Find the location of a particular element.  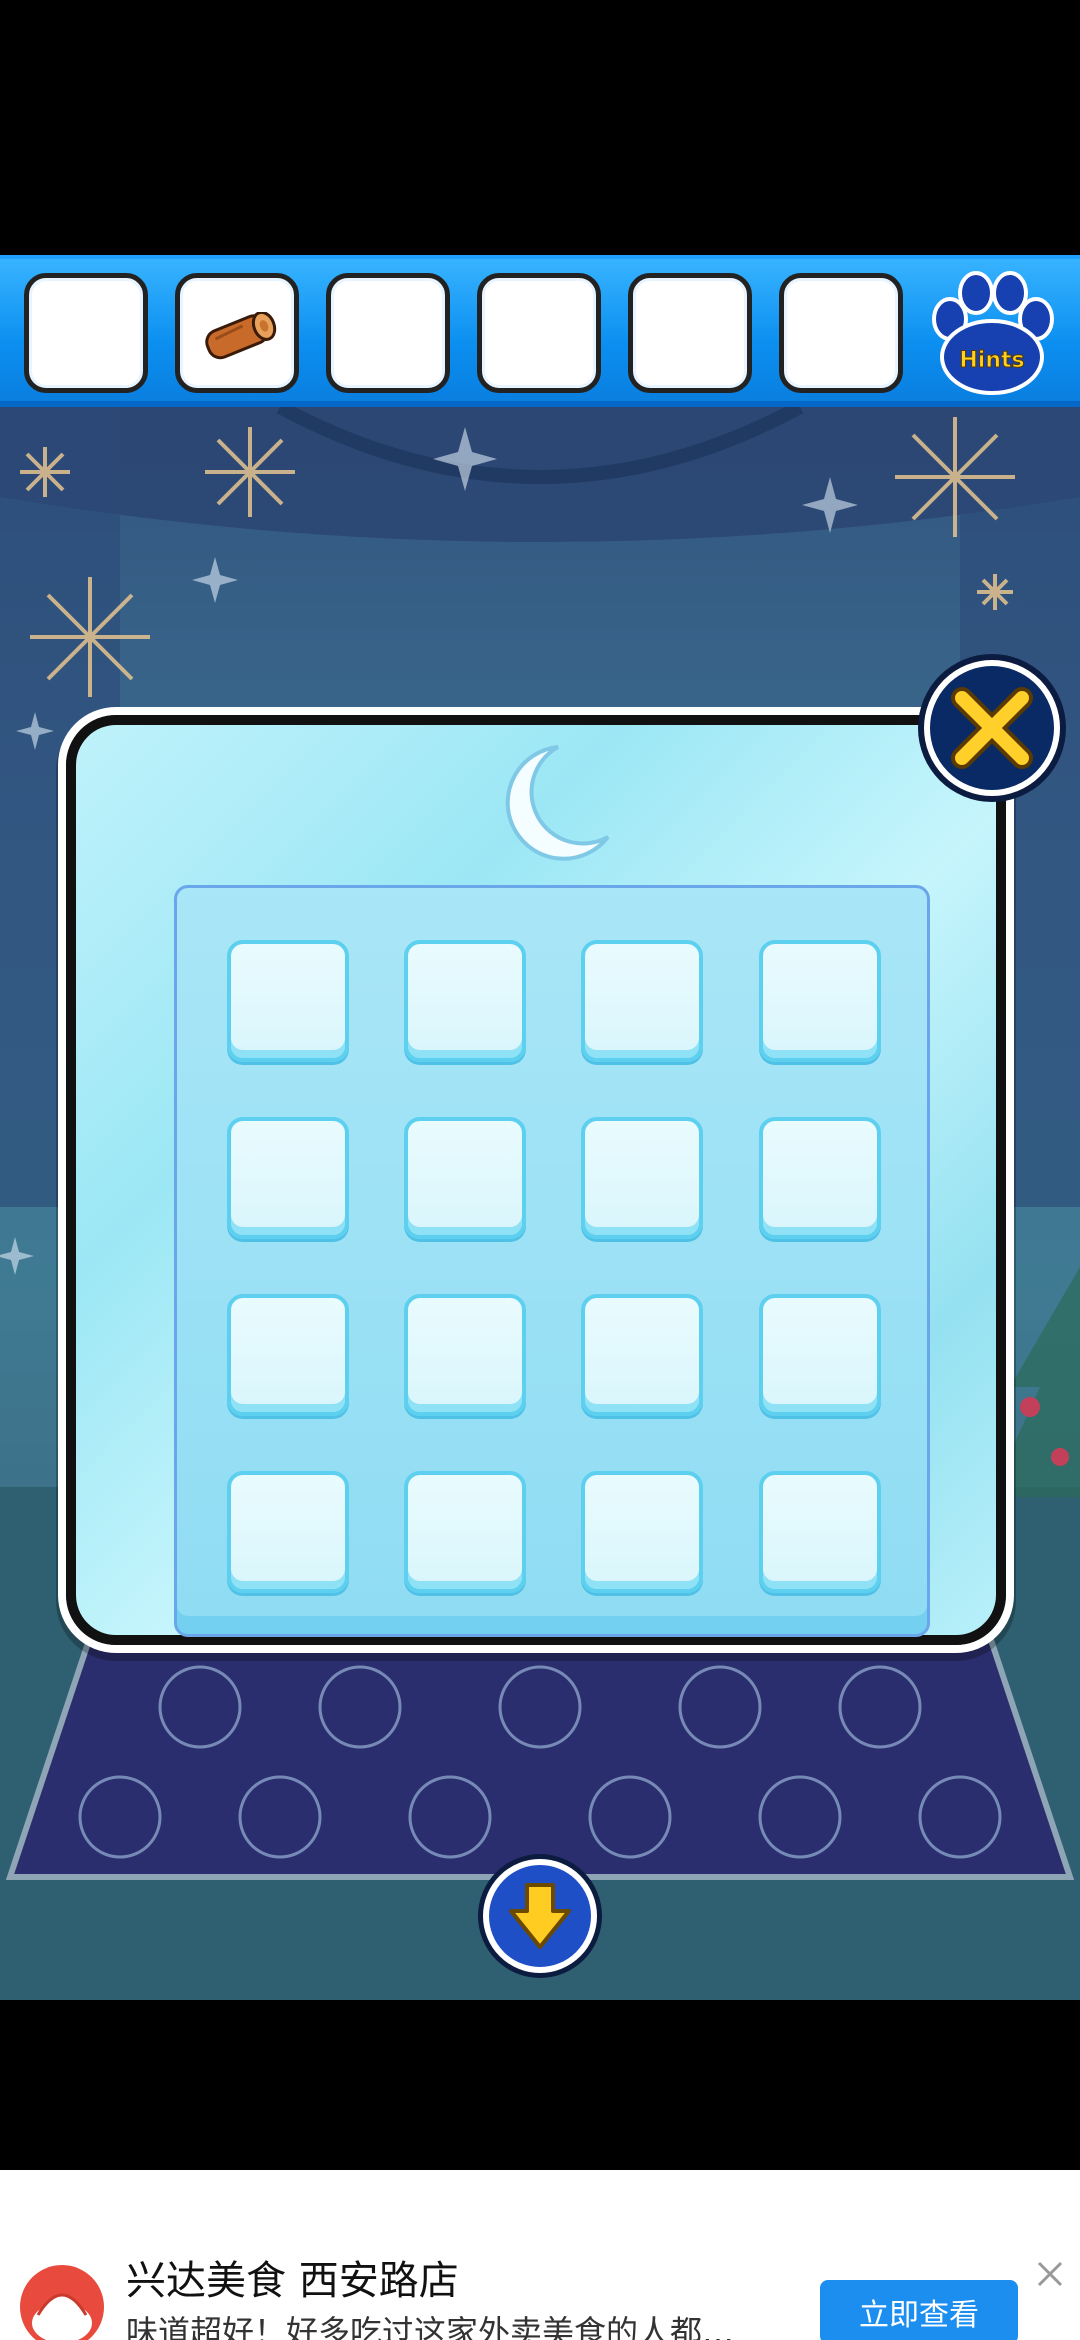

ad-close-icon is located at coordinates (1050, 2274).